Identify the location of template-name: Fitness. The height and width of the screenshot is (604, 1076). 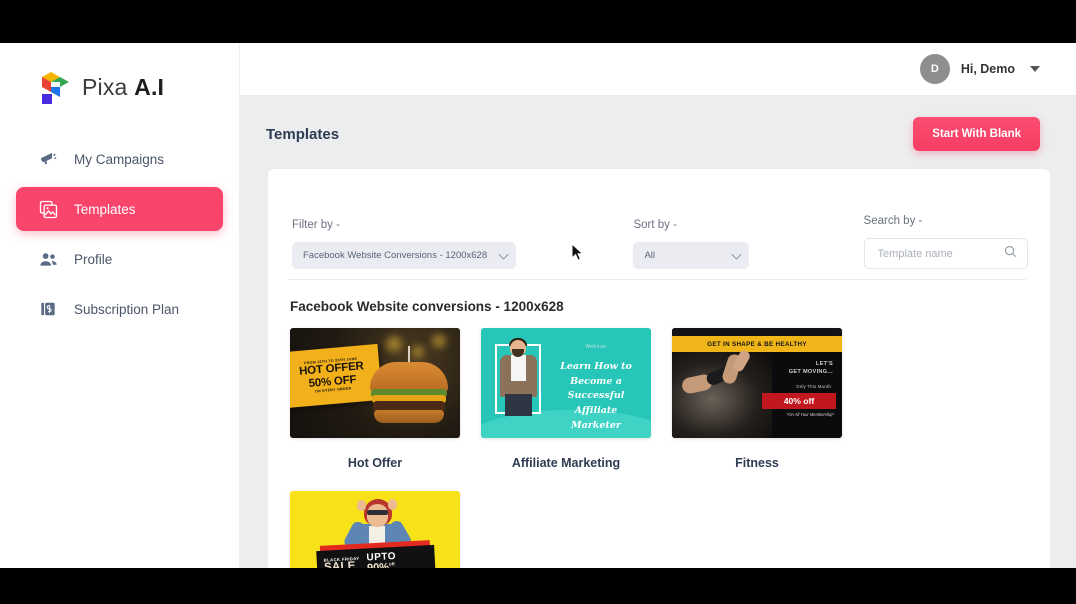
(757, 463).